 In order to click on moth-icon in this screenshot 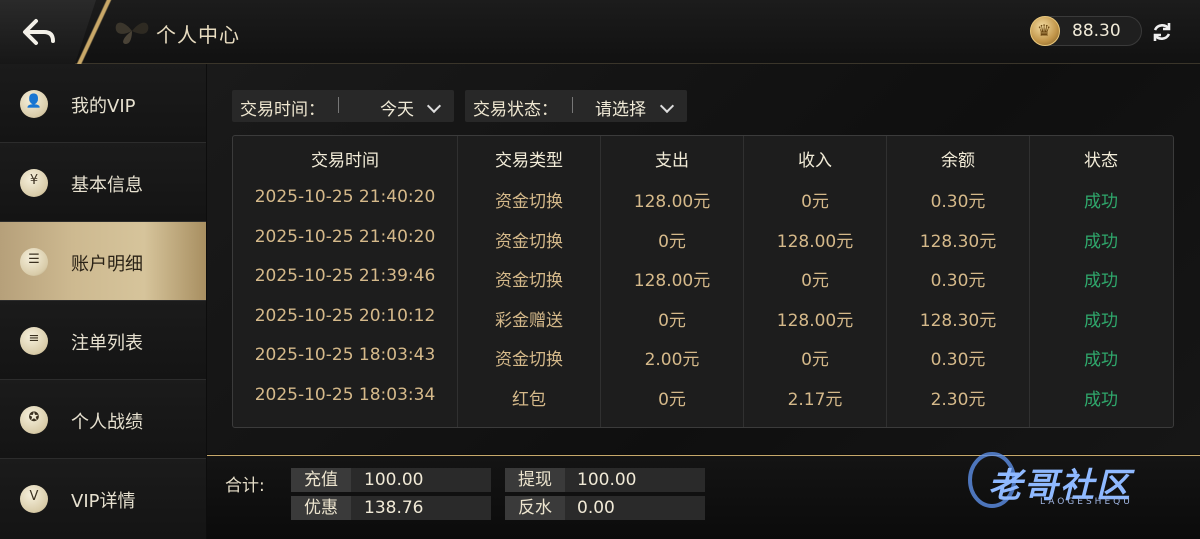, I will do `click(132, 33)`.